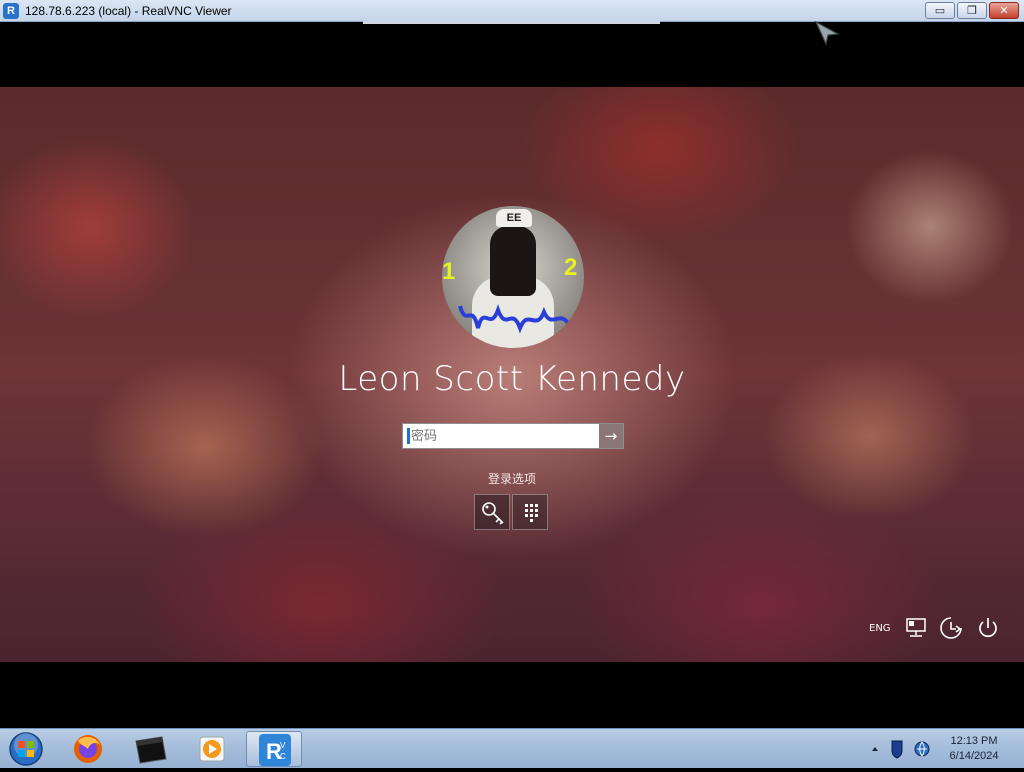  I want to click on clock-time: 12:13 PM, so click(974, 741).